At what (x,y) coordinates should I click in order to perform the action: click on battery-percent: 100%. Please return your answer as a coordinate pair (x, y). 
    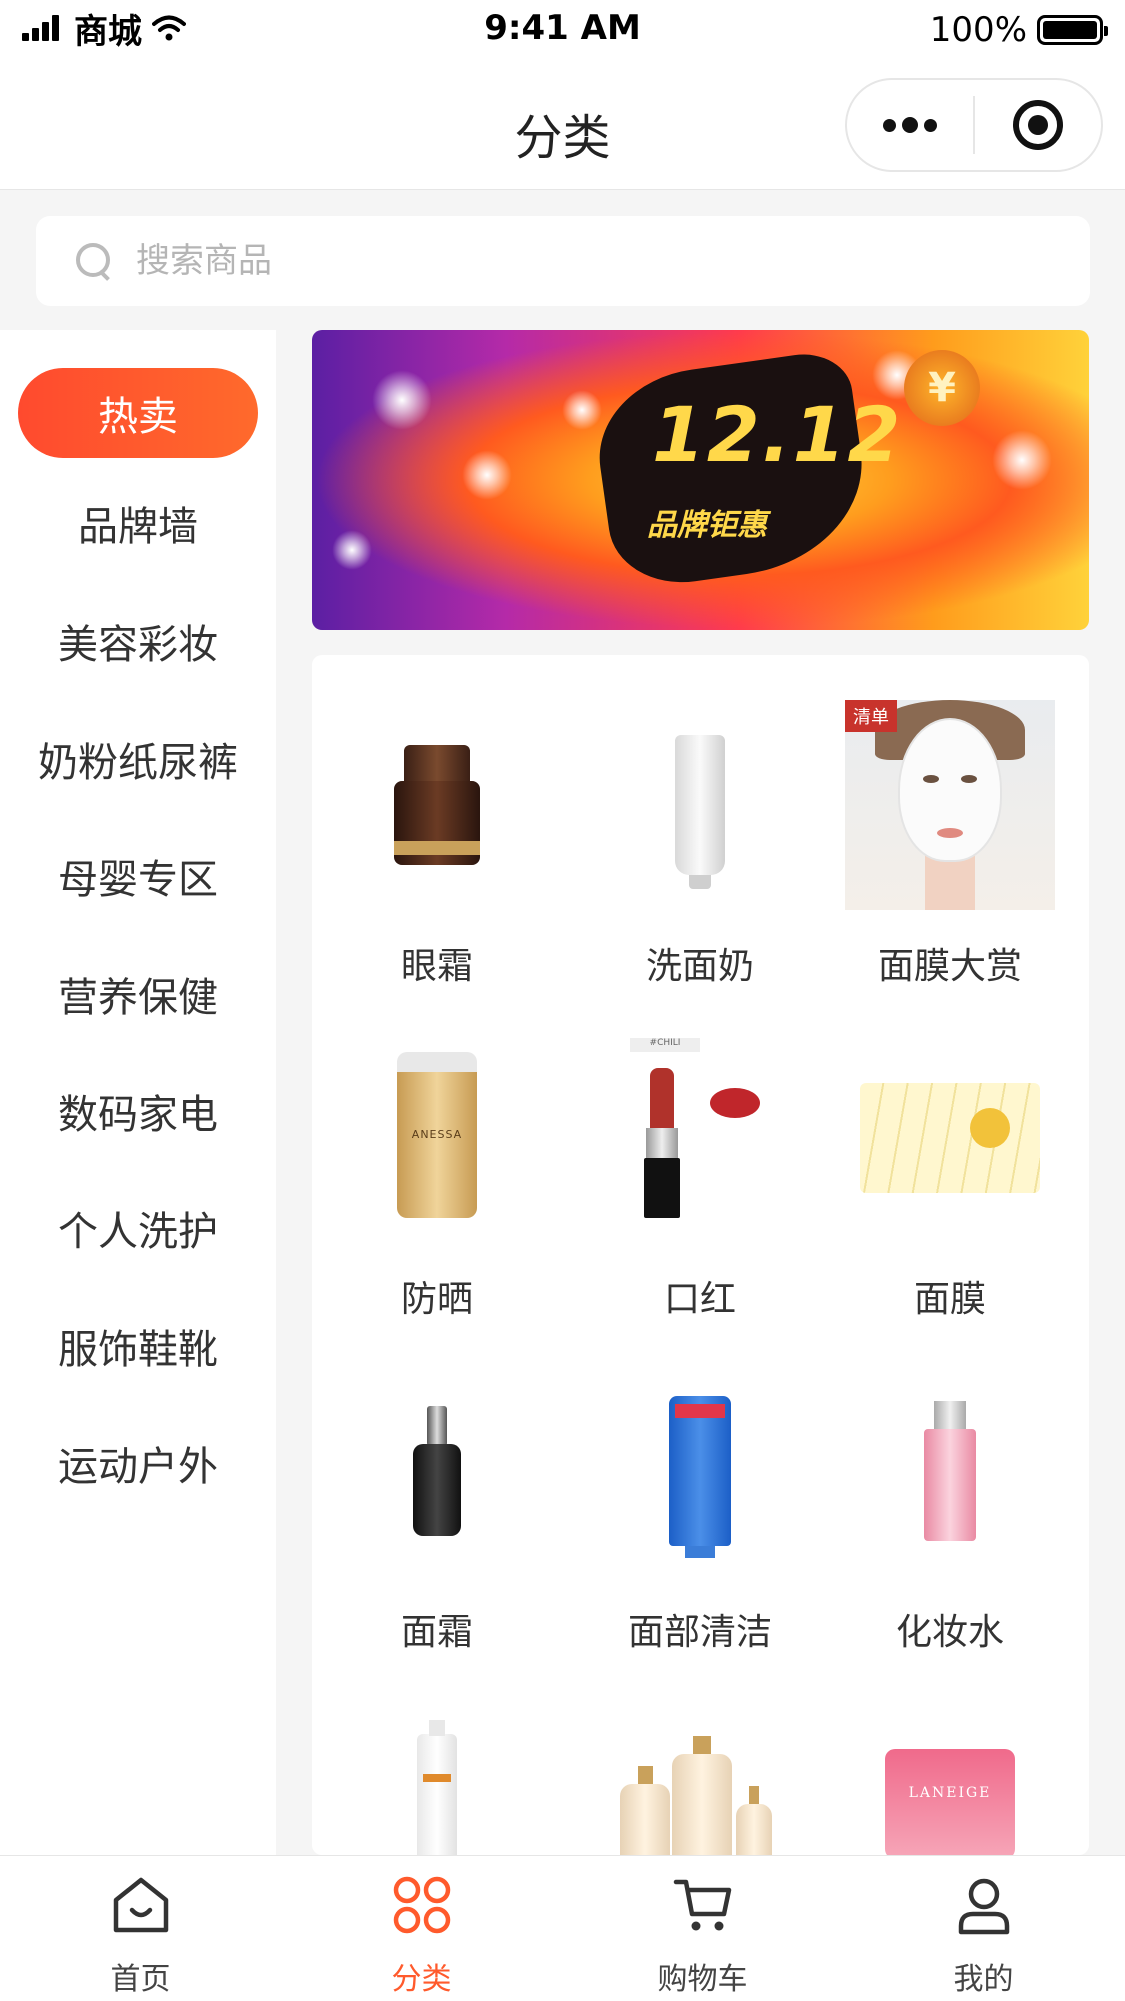
    Looking at the image, I should click on (978, 30).